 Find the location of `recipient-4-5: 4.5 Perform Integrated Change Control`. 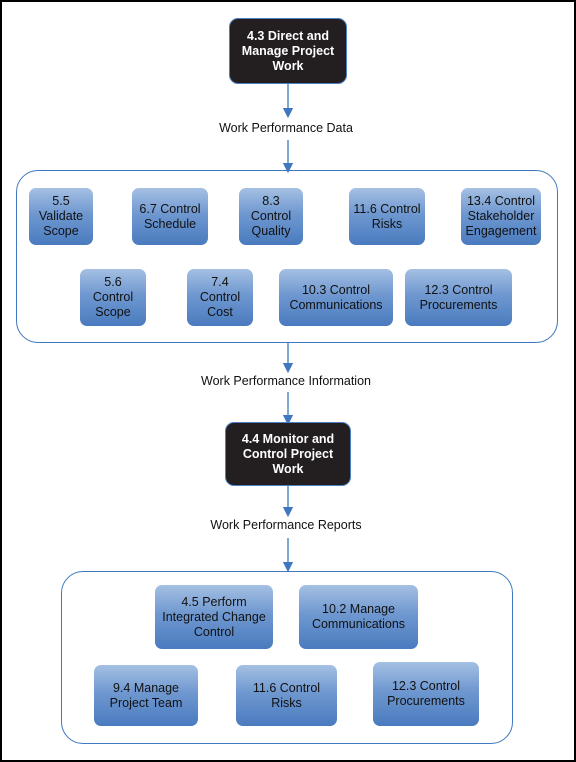

recipient-4-5: 4.5 Perform Integrated Change Control is located at coordinates (214, 617).